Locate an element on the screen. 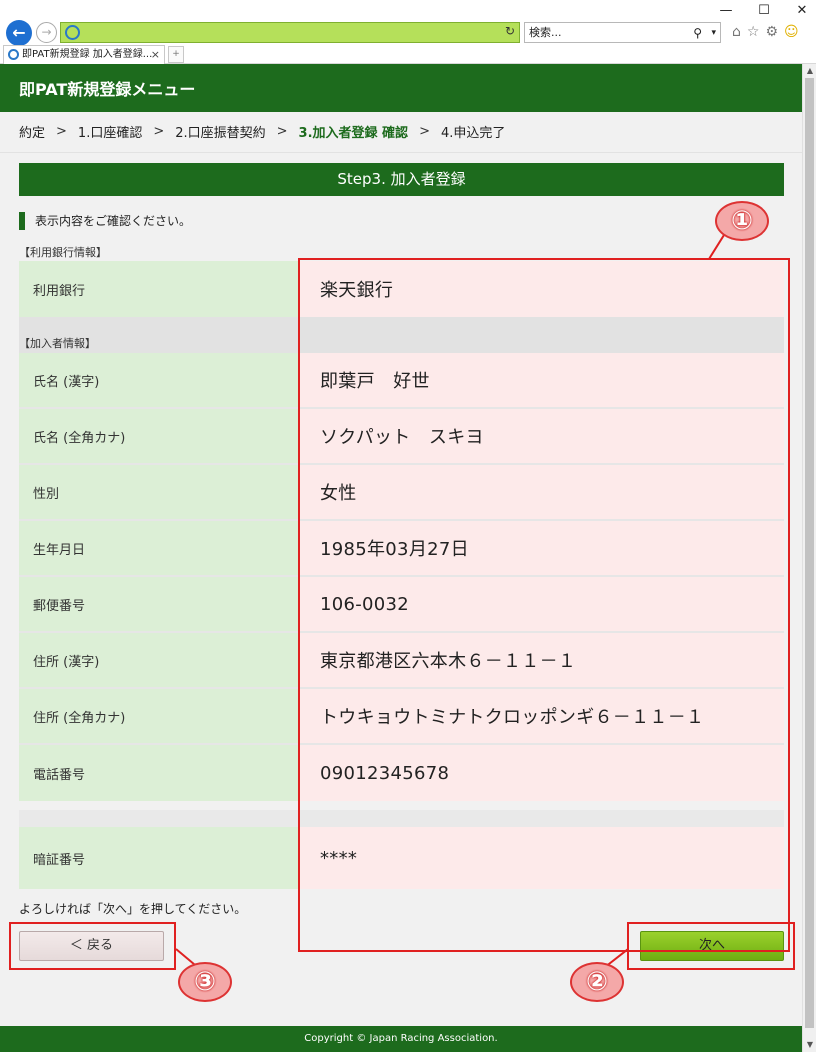 The width and height of the screenshot is (816, 1052). back-arrow-icon: ← is located at coordinates (19, 33).